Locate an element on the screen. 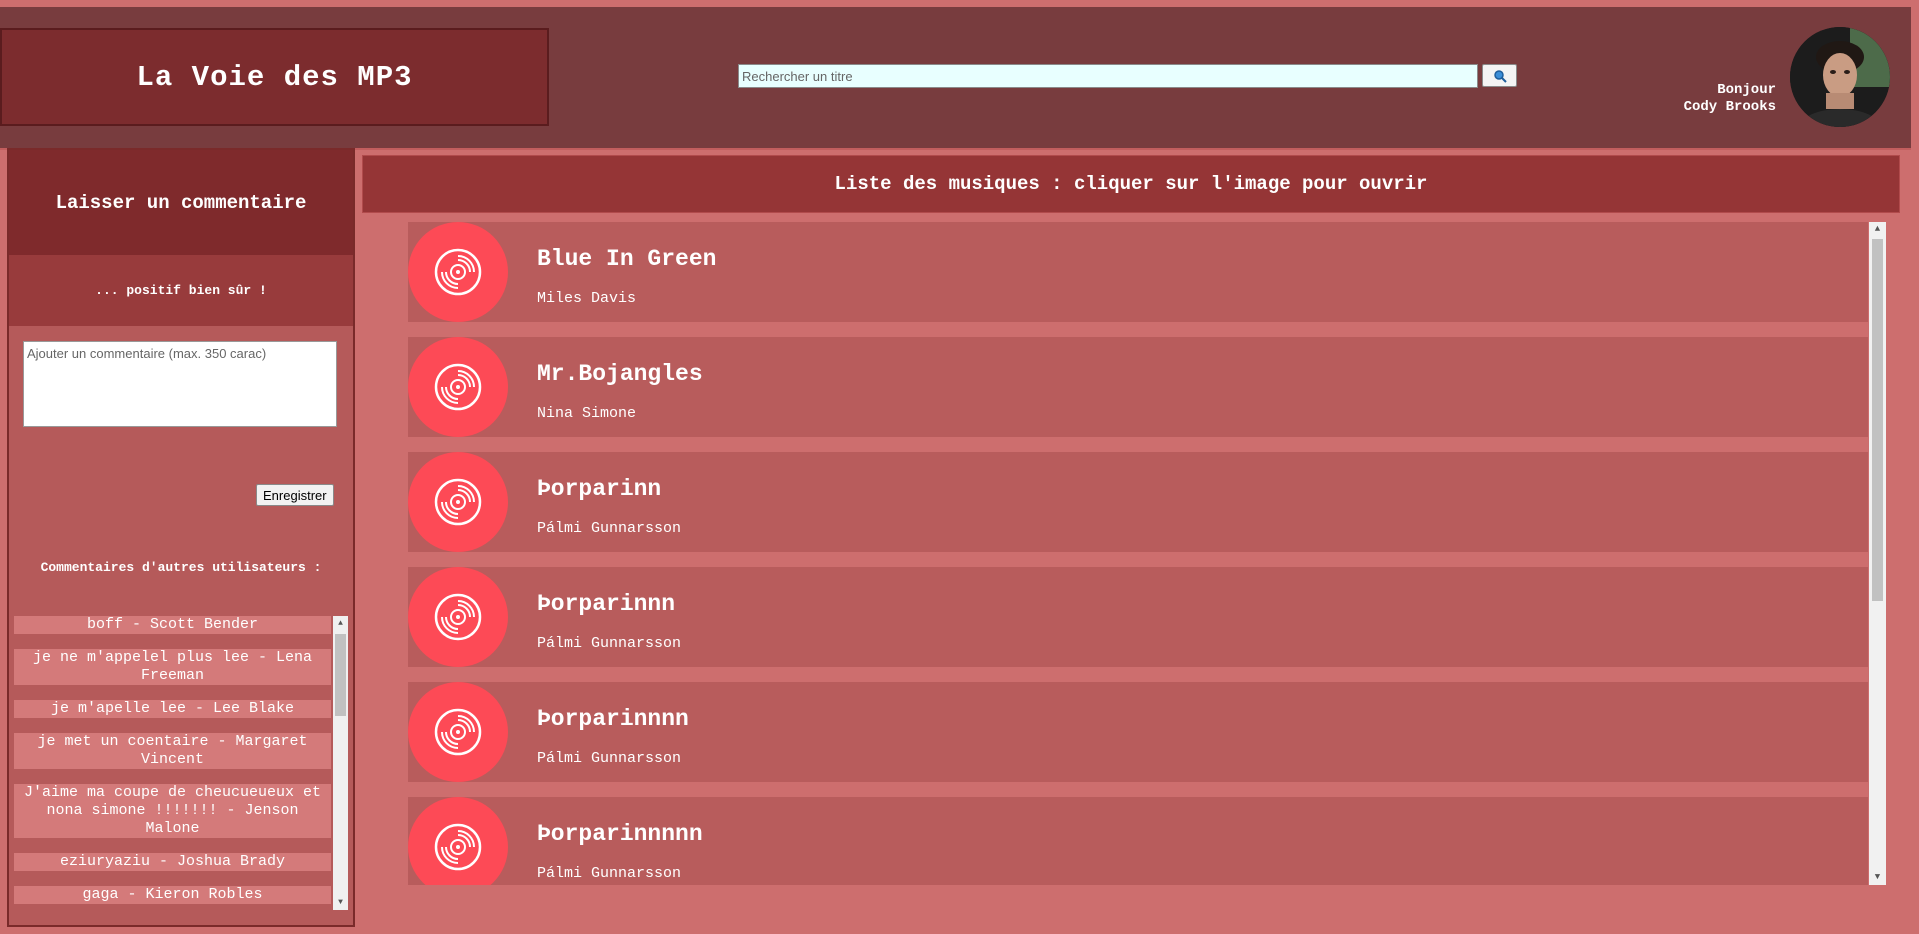 The image size is (1919, 934). track-row: Þorparinn Pálmi Gunnarsson is located at coordinates (1138, 502).